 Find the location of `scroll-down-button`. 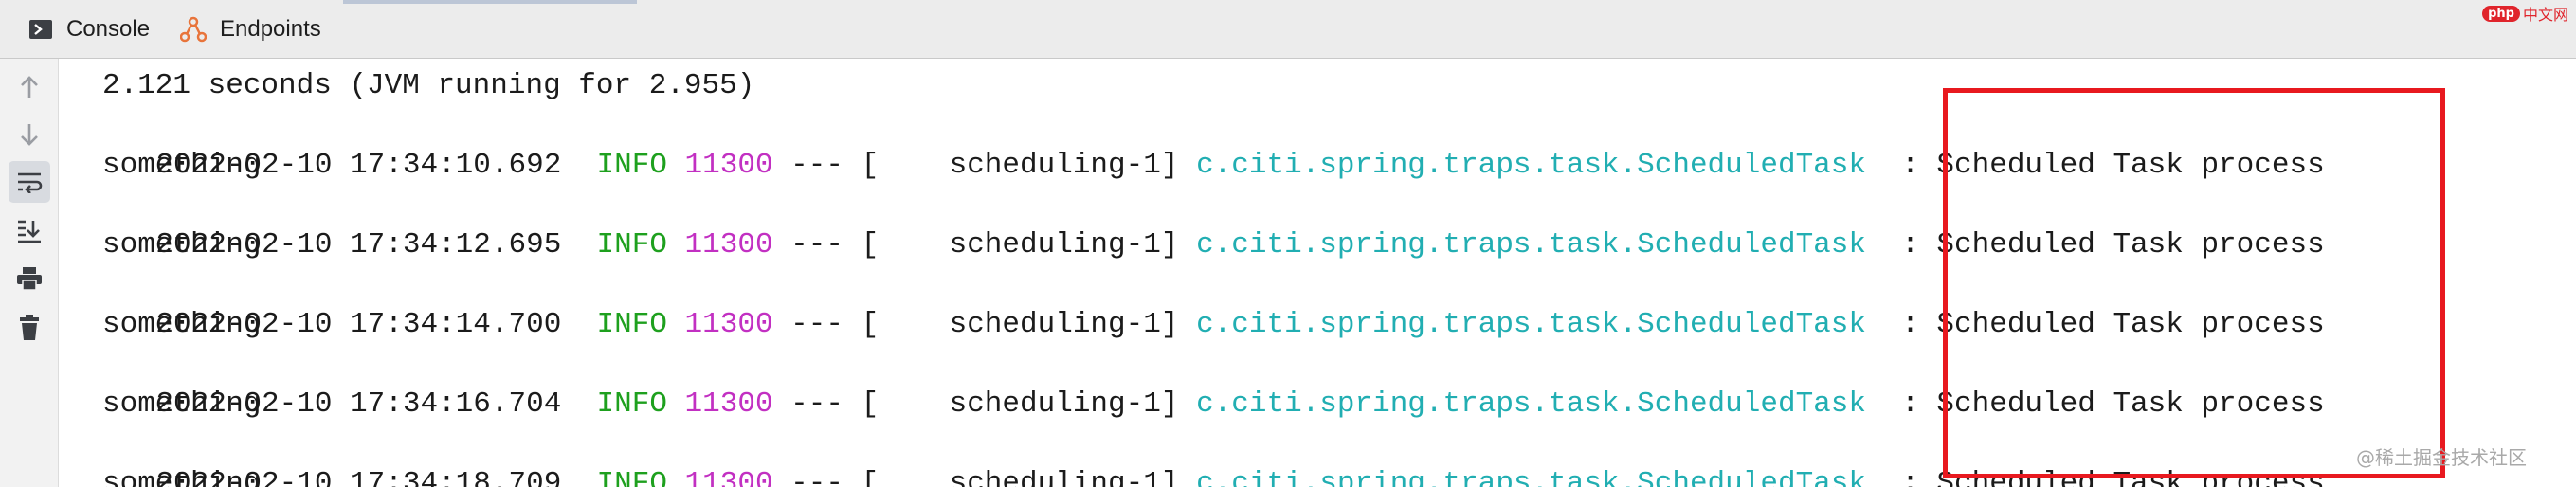

scroll-down-button is located at coordinates (29, 134).